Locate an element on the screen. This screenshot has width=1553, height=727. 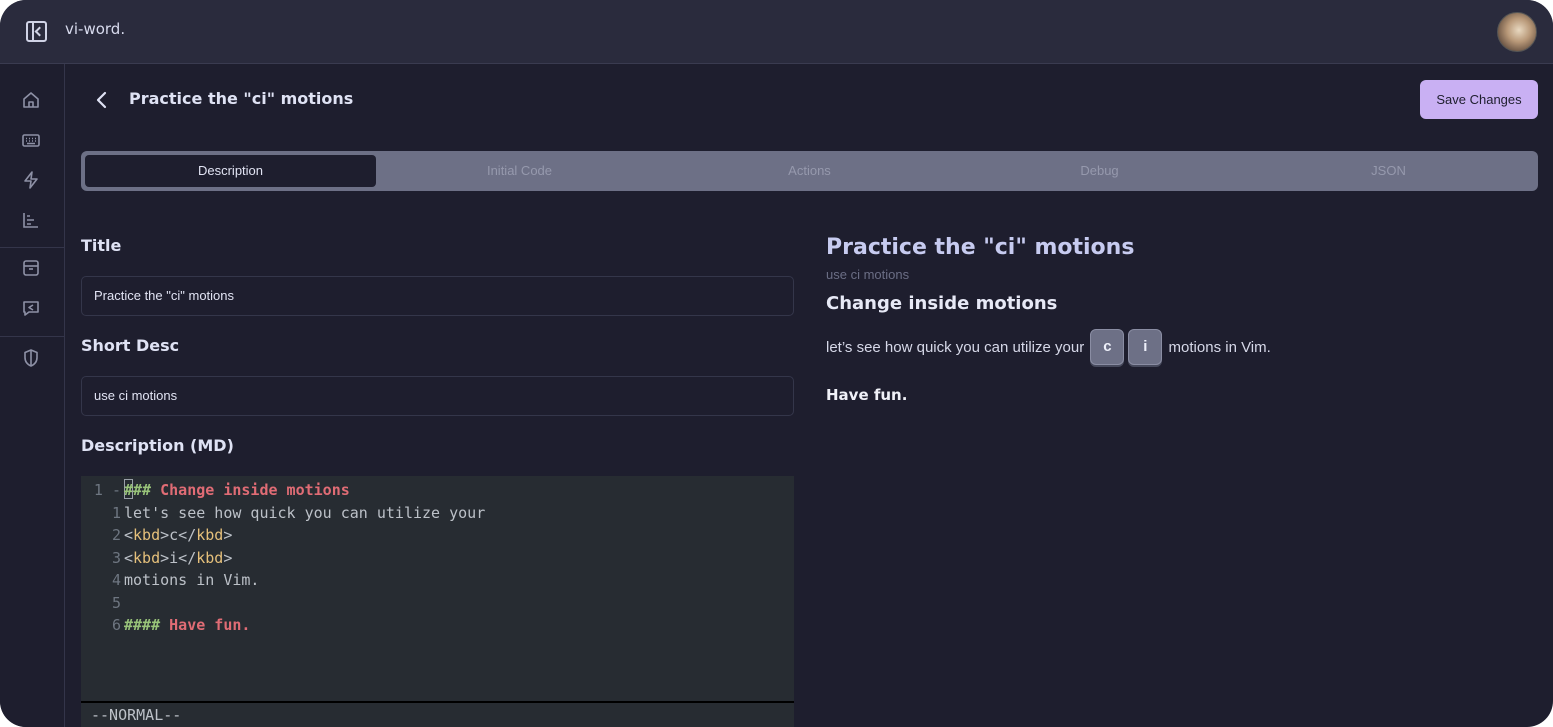
shield-icon is located at coordinates (31, 358).